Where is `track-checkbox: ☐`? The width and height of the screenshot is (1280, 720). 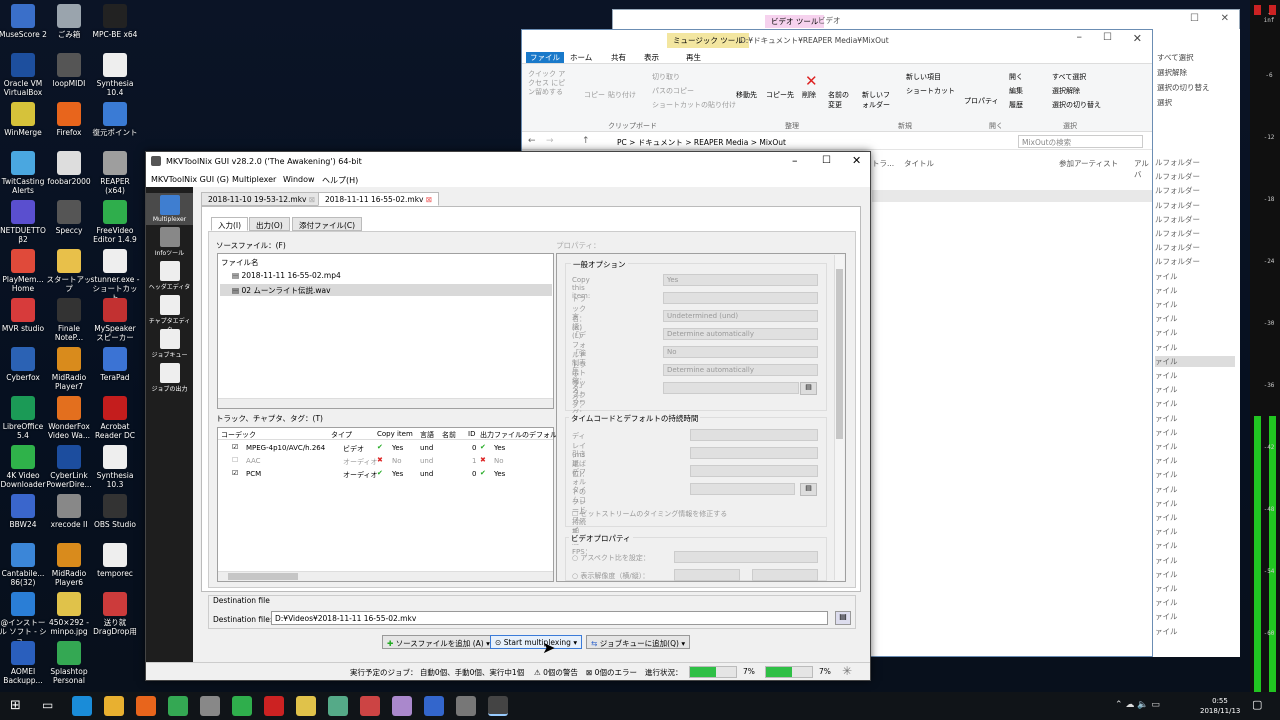 track-checkbox: ☐ is located at coordinates (235, 460).